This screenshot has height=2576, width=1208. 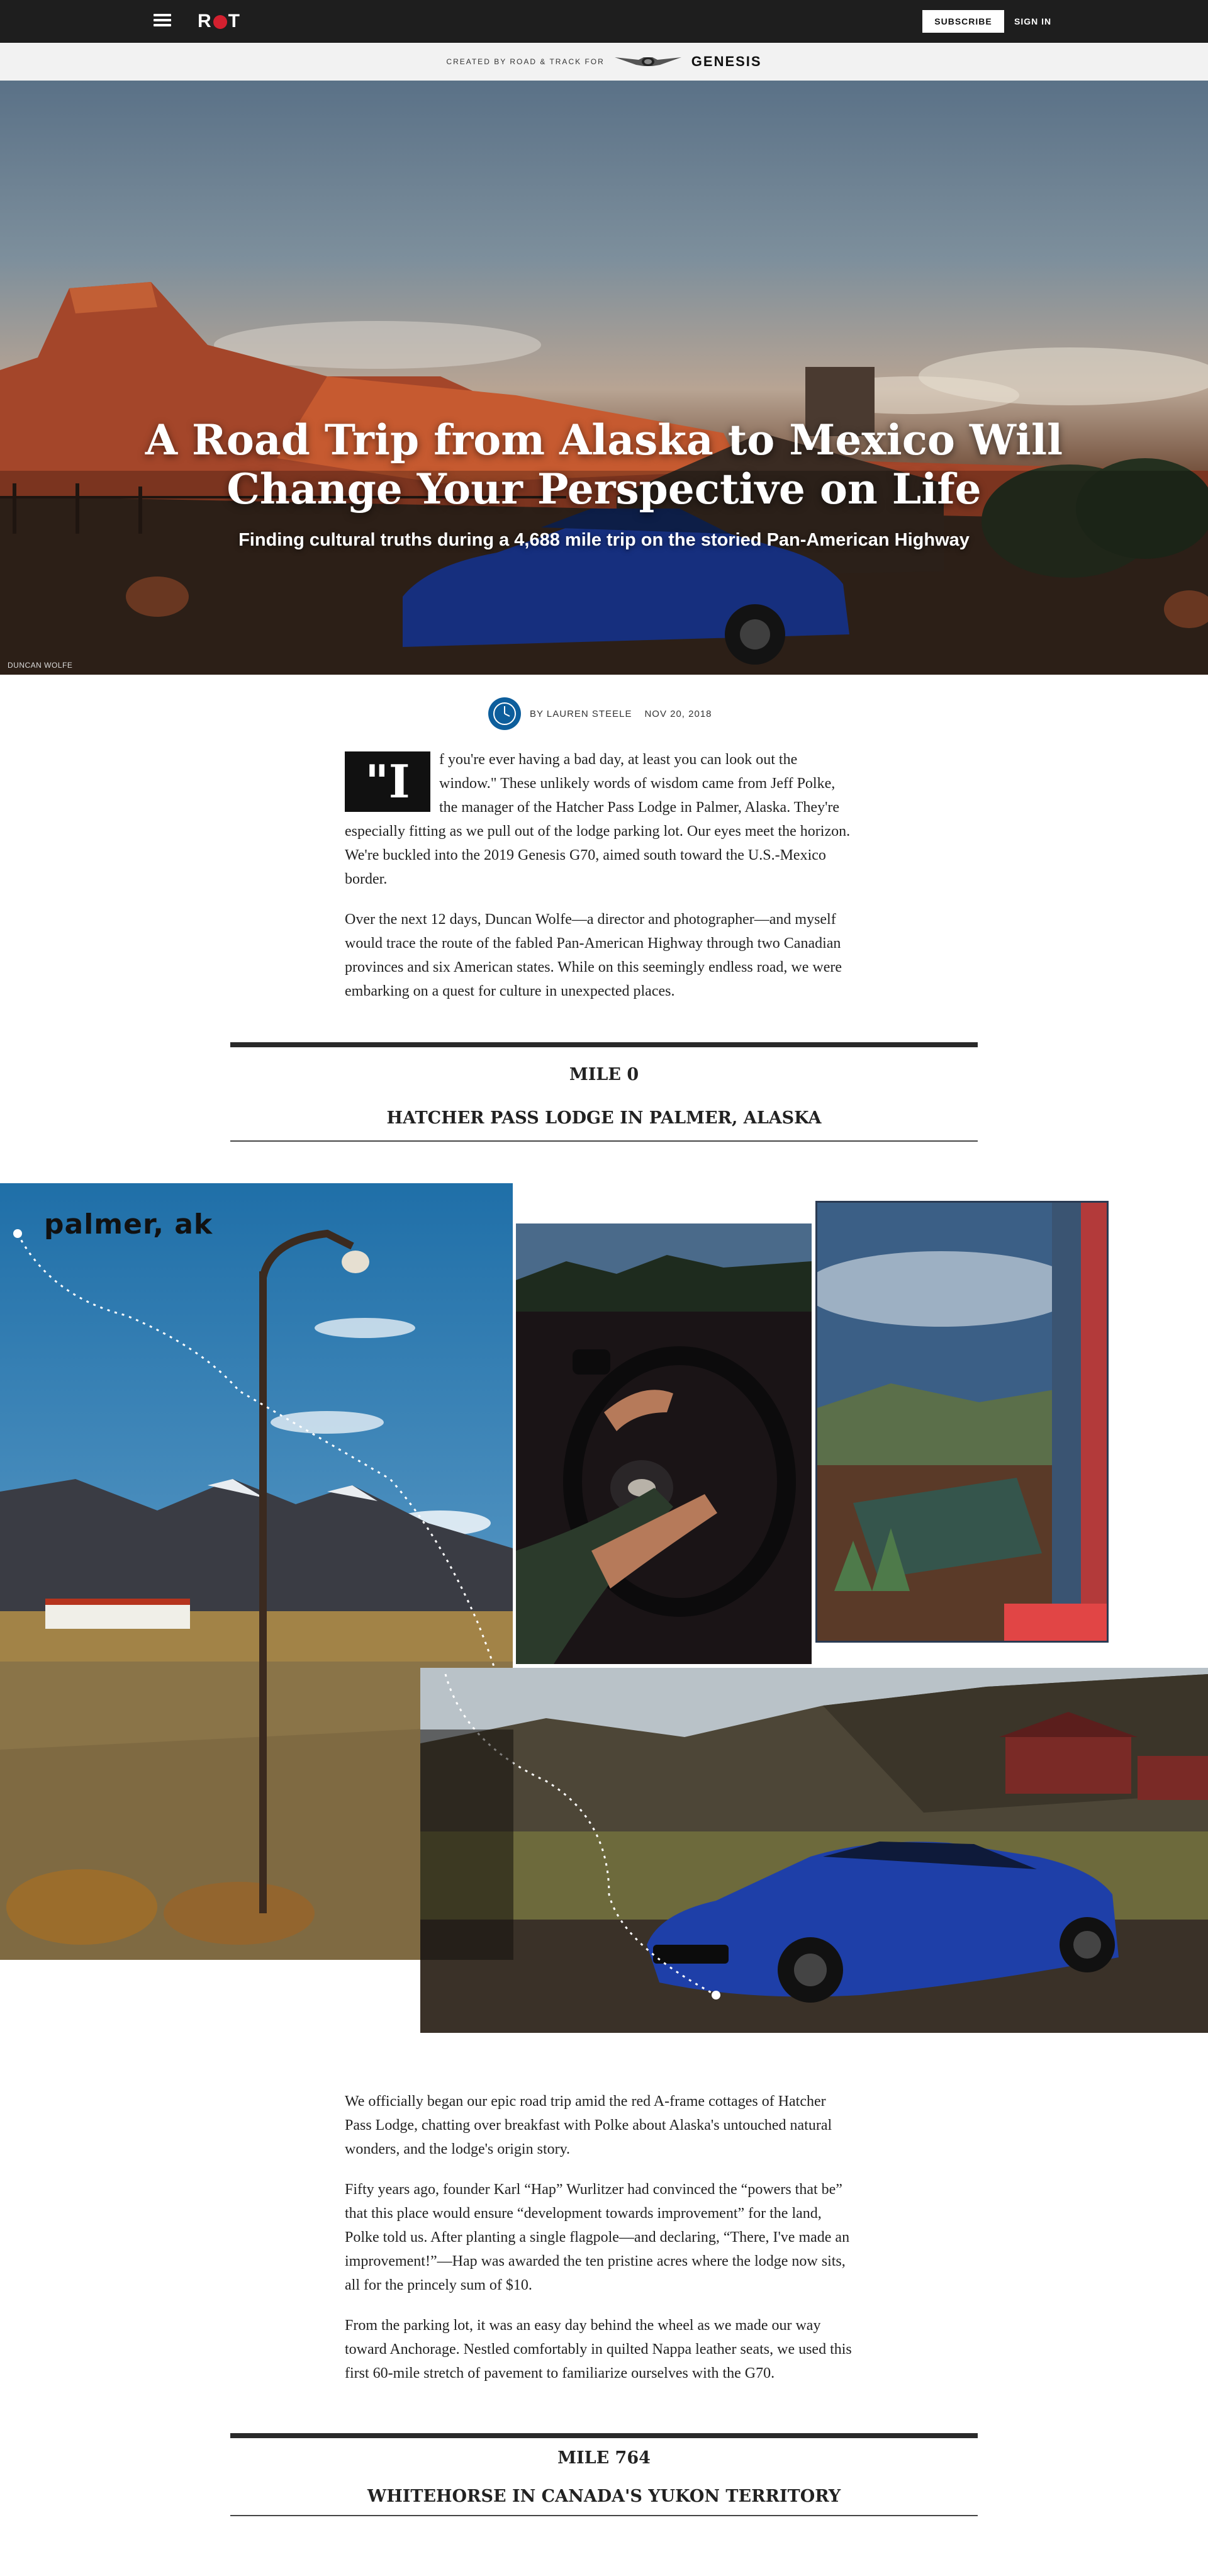 What do you see at coordinates (664, 1443) in the screenshot?
I see `photo-steering-wheel` at bounding box center [664, 1443].